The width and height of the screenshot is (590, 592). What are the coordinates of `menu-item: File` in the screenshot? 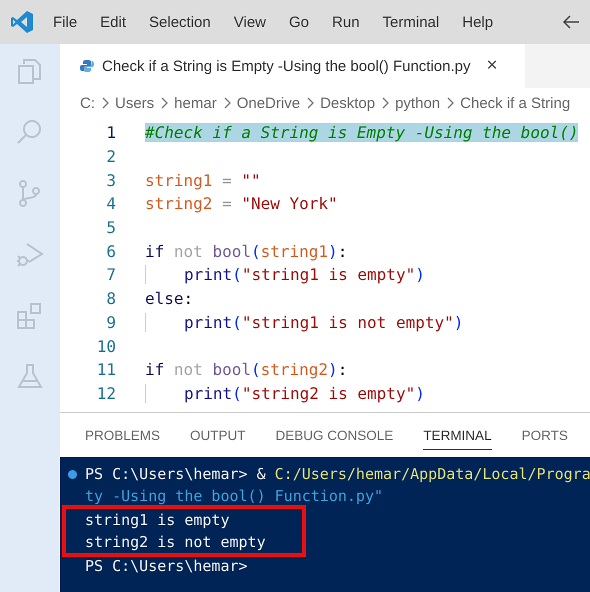 It's located at (65, 22).